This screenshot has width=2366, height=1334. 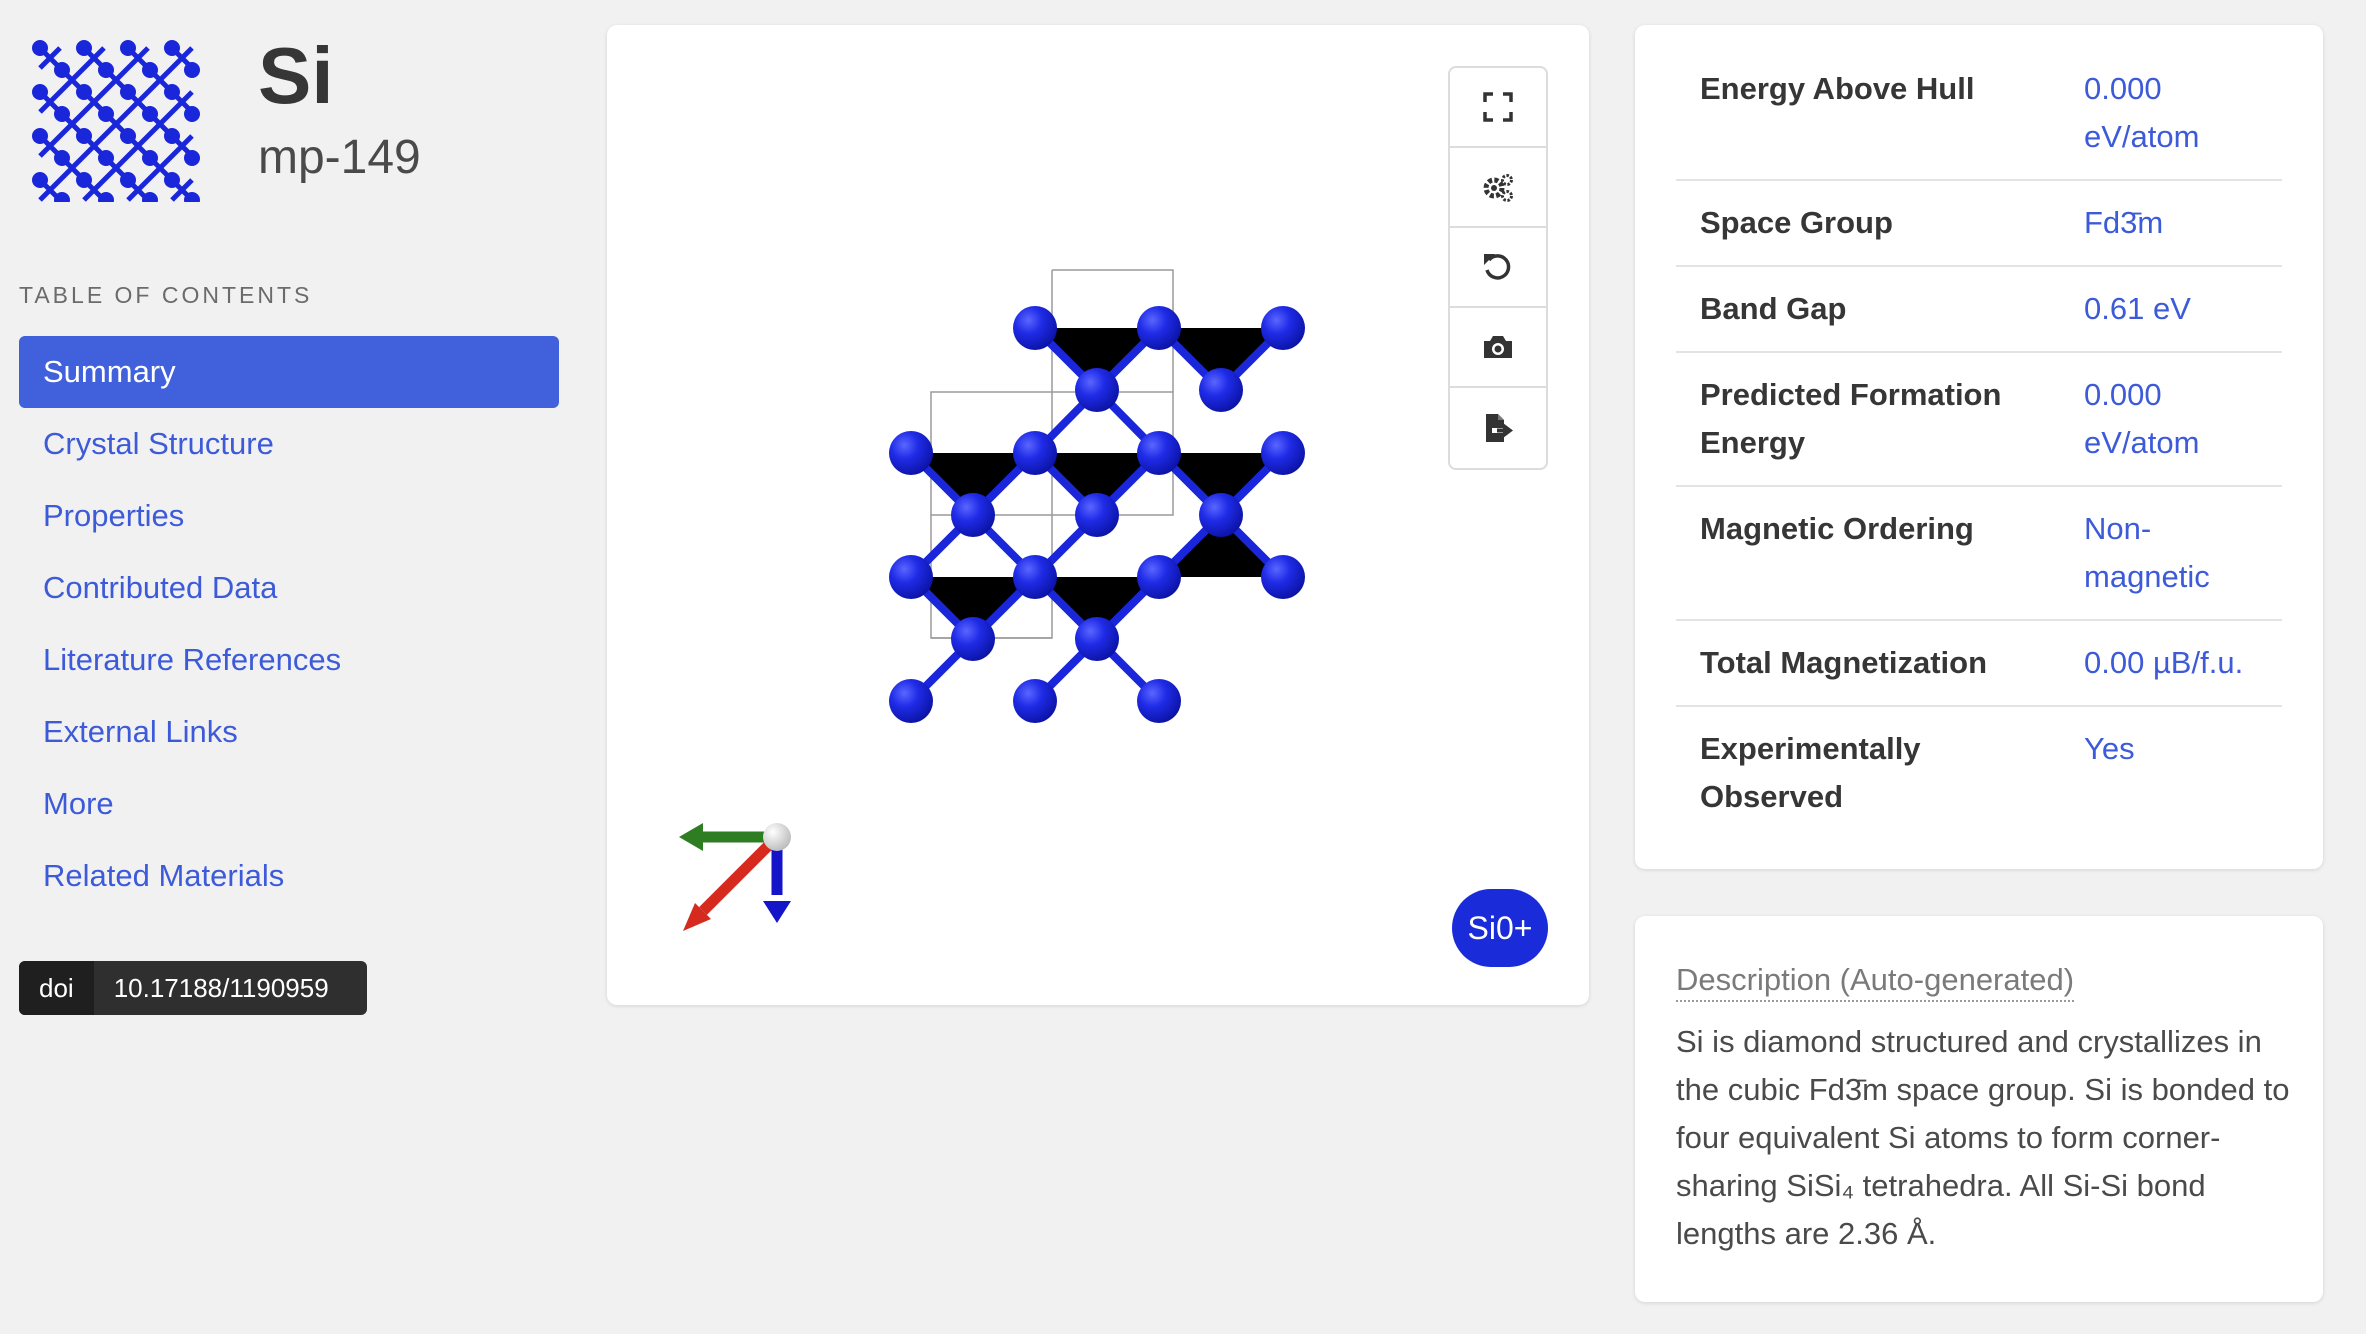 I want to click on table-row: Predicted Formation Energy 0.000 eV/atom, so click(x=1979, y=419).